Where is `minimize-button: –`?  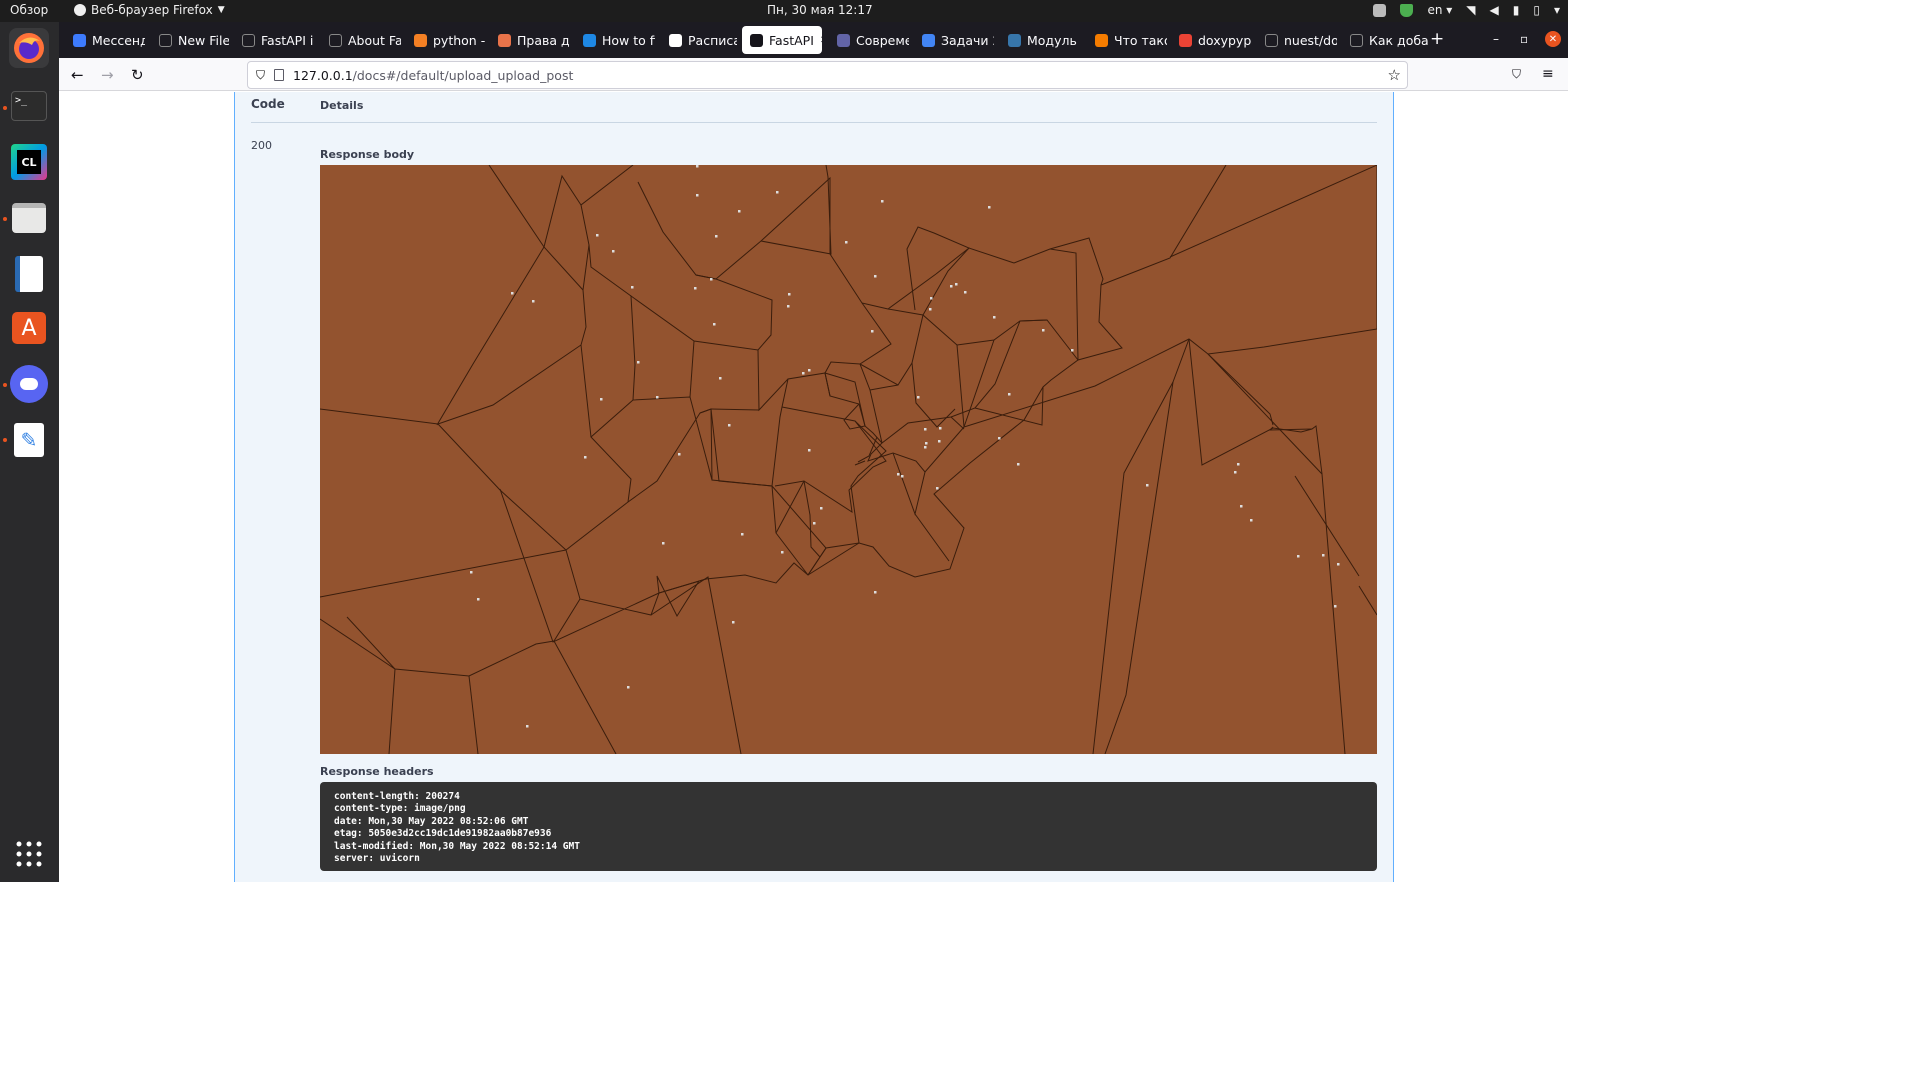 minimize-button: – is located at coordinates (1496, 39).